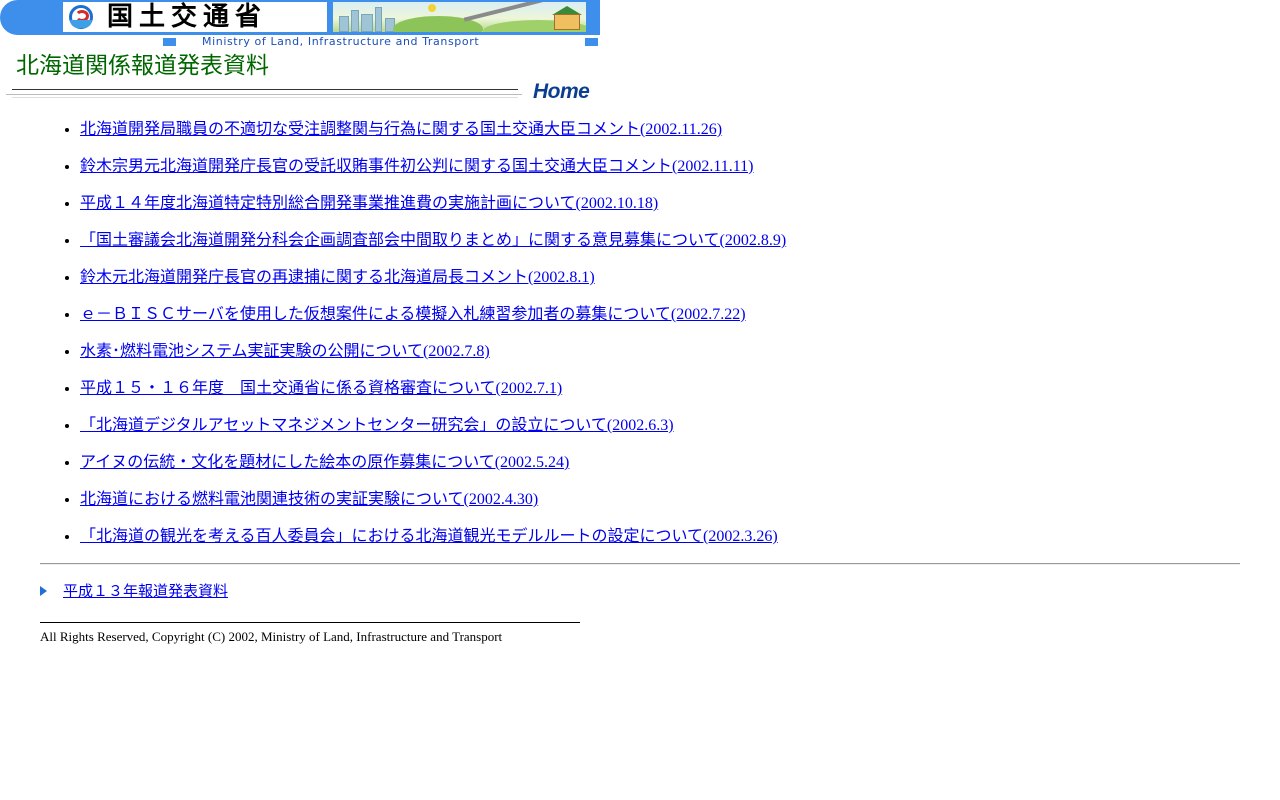 The width and height of the screenshot is (1280, 800). I want to click on archive-link-label: 平成１３年報道発表資料, so click(146, 591).